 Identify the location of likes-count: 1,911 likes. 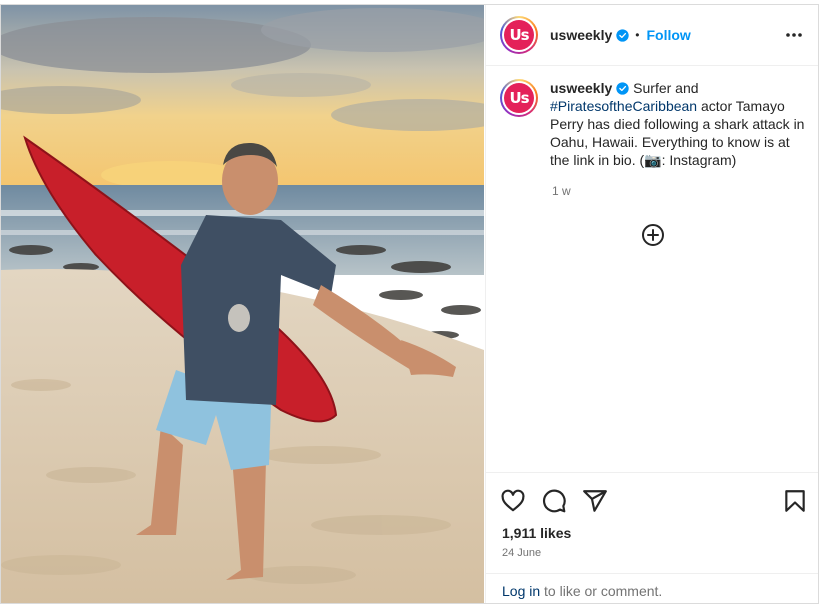
(536, 533).